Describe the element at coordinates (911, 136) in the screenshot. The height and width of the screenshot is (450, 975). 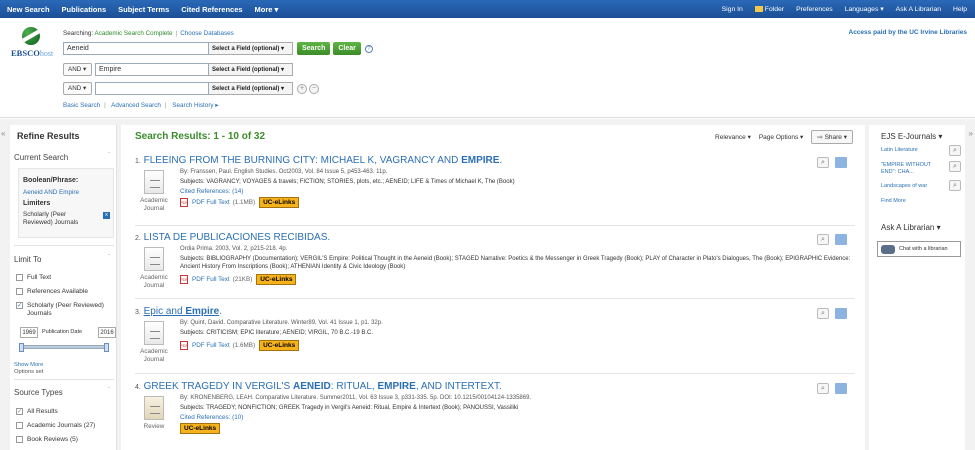
I see `ejs-header: EJS E-Journals ▾` at that location.